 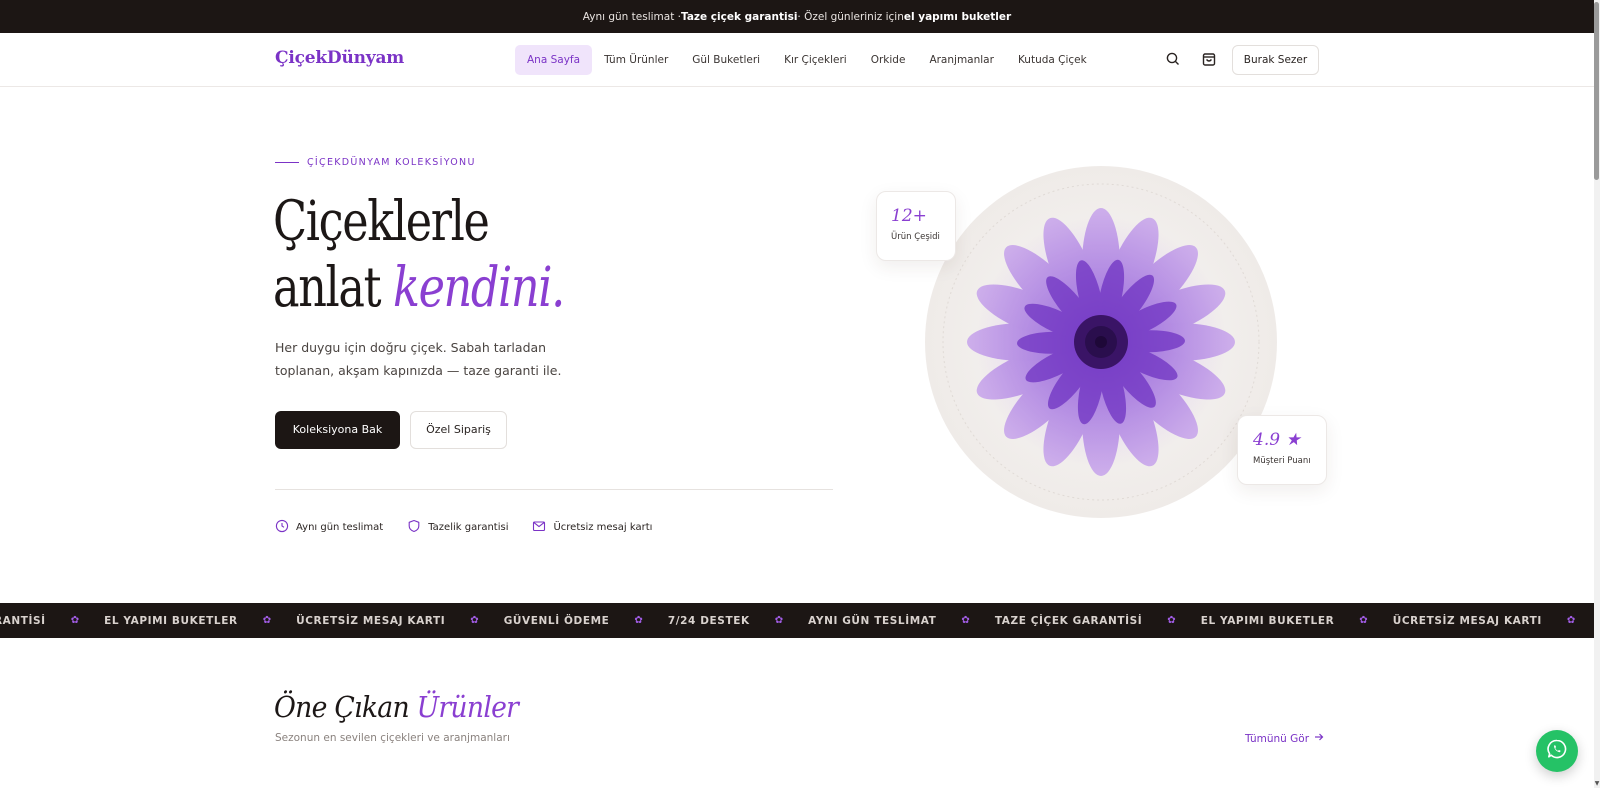 What do you see at coordinates (282, 527) in the screenshot?
I see `clock-icon` at bounding box center [282, 527].